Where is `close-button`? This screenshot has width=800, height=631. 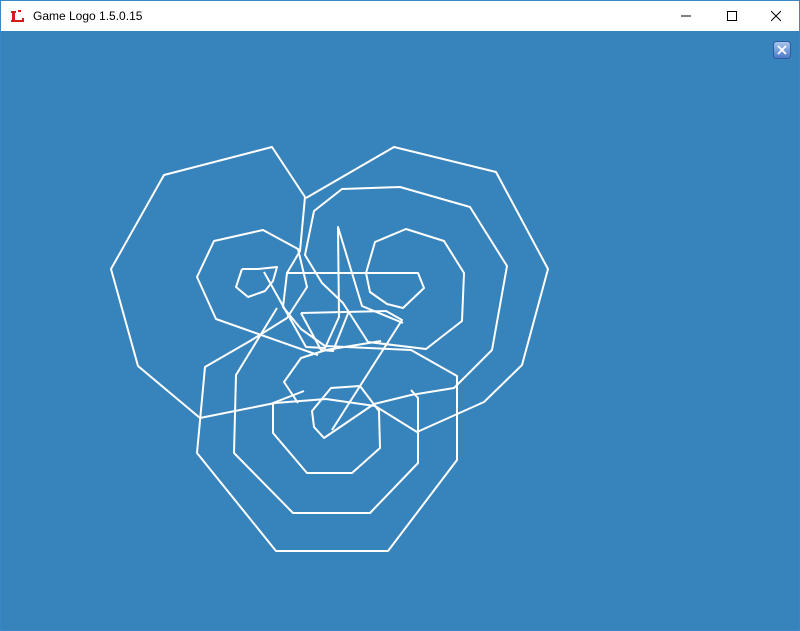
close-button is located at coordinates (776, 16).